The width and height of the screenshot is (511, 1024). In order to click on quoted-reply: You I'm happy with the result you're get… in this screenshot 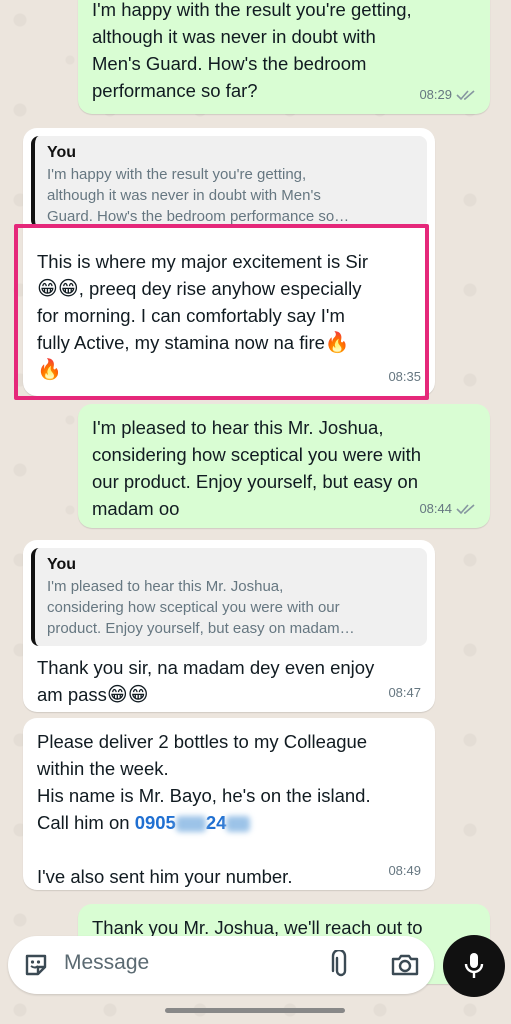, I will do `click(229, 182)`.